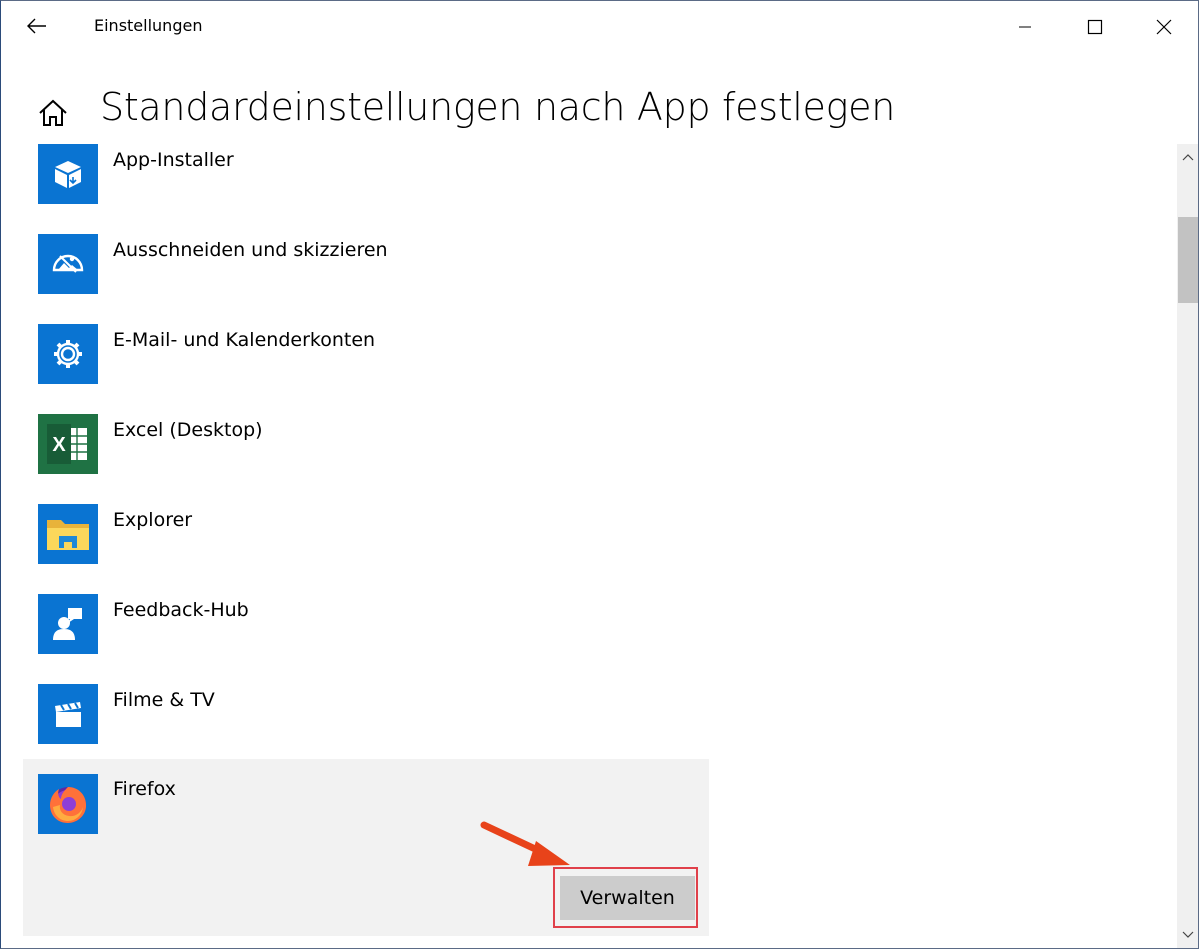  I want to click on chevron-up-icon, so click(1188, 157).